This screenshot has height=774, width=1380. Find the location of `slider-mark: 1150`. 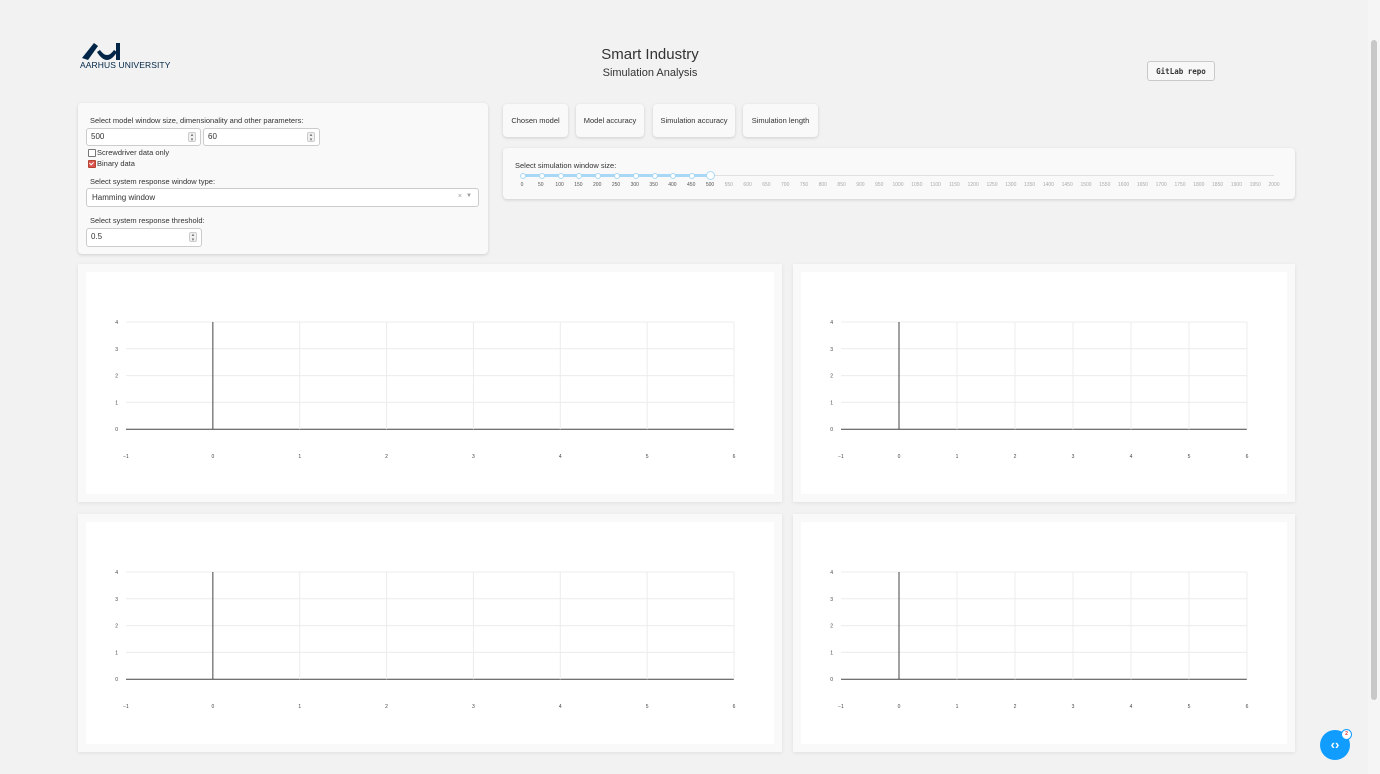

slider-mark: 1150 is located at coordinates (954, 185).